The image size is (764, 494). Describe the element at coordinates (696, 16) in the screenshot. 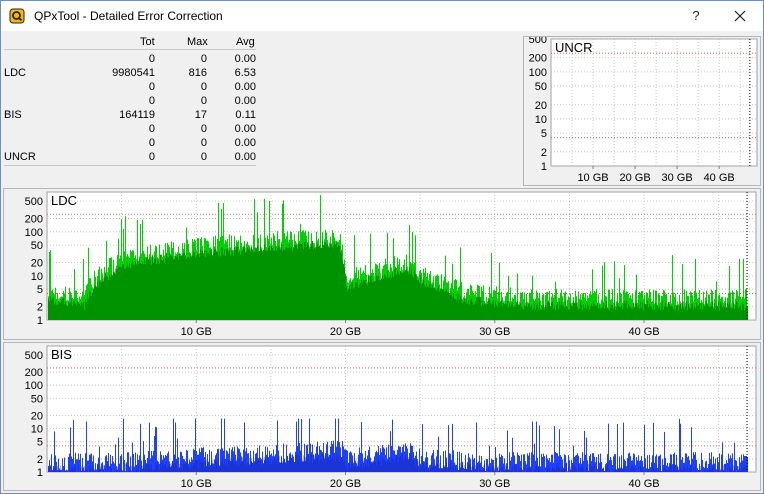

I see `help-button: ?` at that location.